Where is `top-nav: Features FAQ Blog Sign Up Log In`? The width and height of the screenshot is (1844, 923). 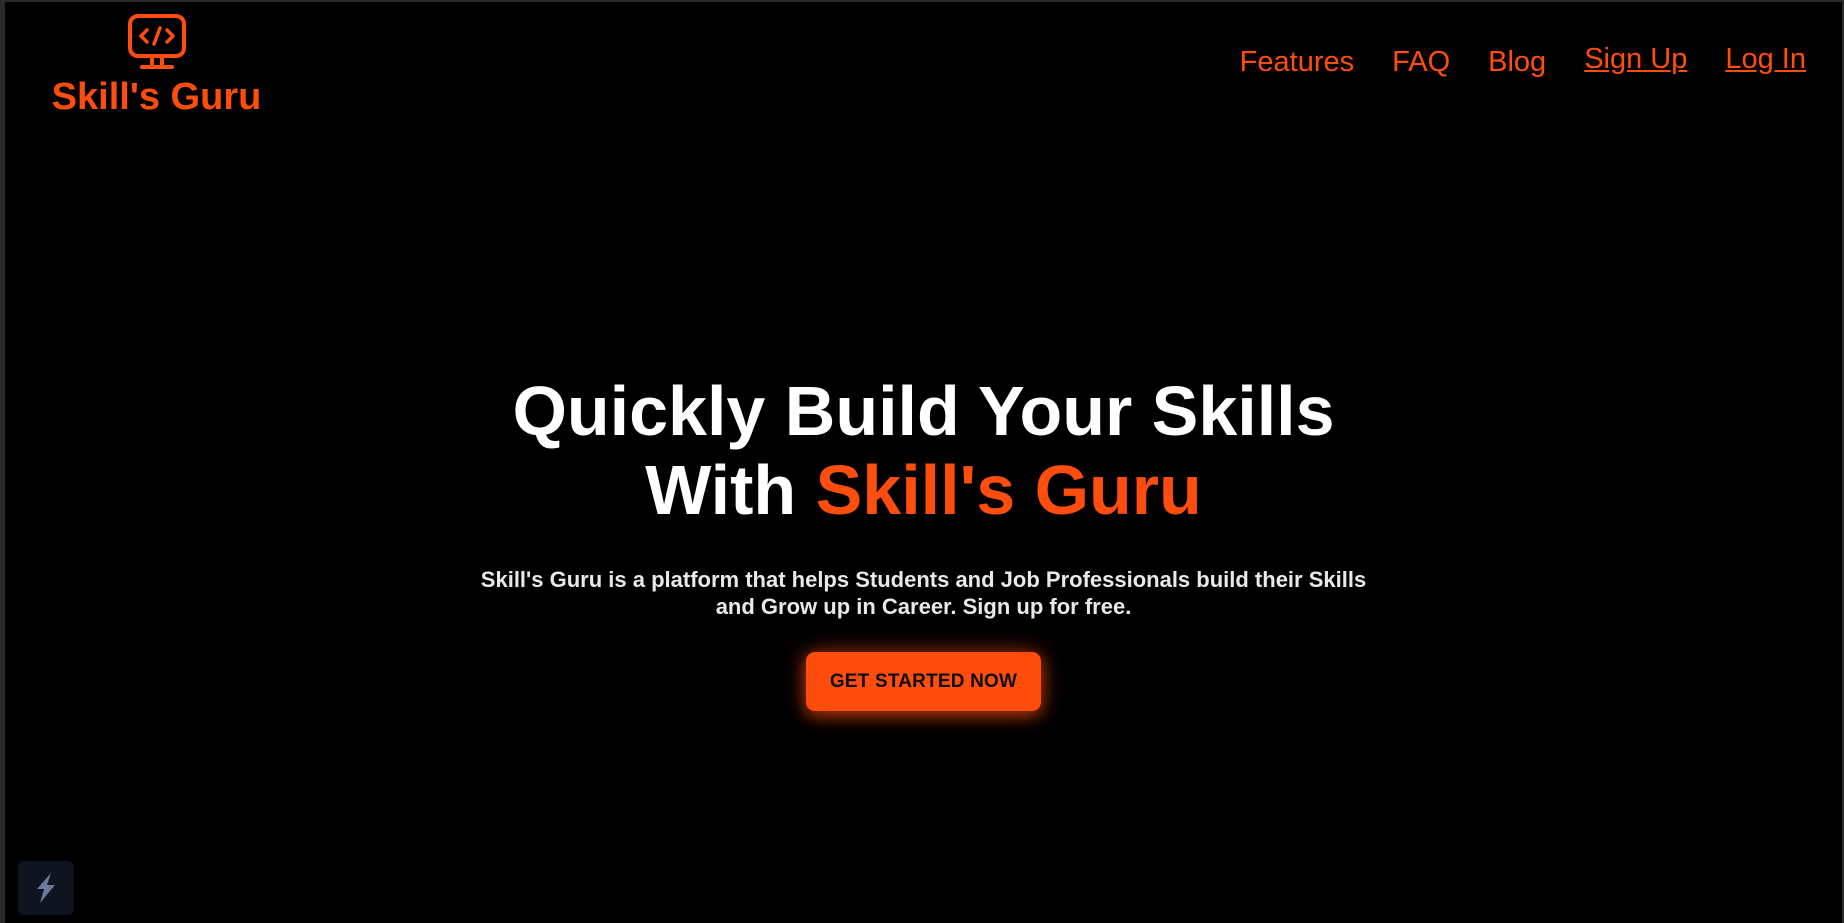
top-nav: Features FAQ Blog Sign Up Log In is located at coordinates (1522, 62).